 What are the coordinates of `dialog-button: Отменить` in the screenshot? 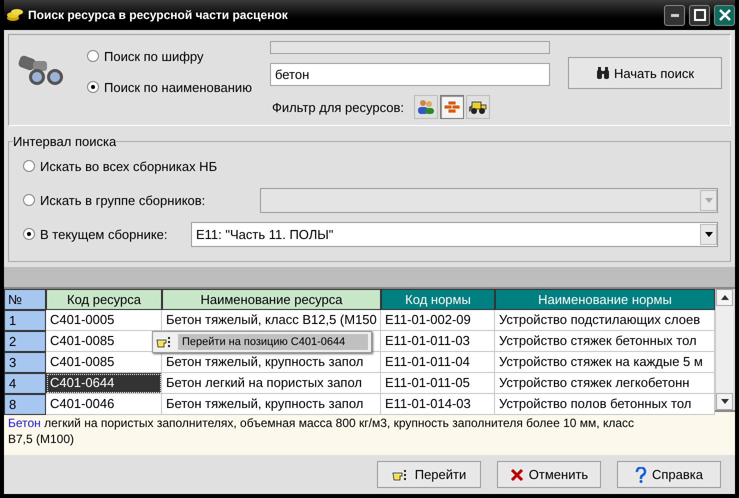 It's located at (549, 474).